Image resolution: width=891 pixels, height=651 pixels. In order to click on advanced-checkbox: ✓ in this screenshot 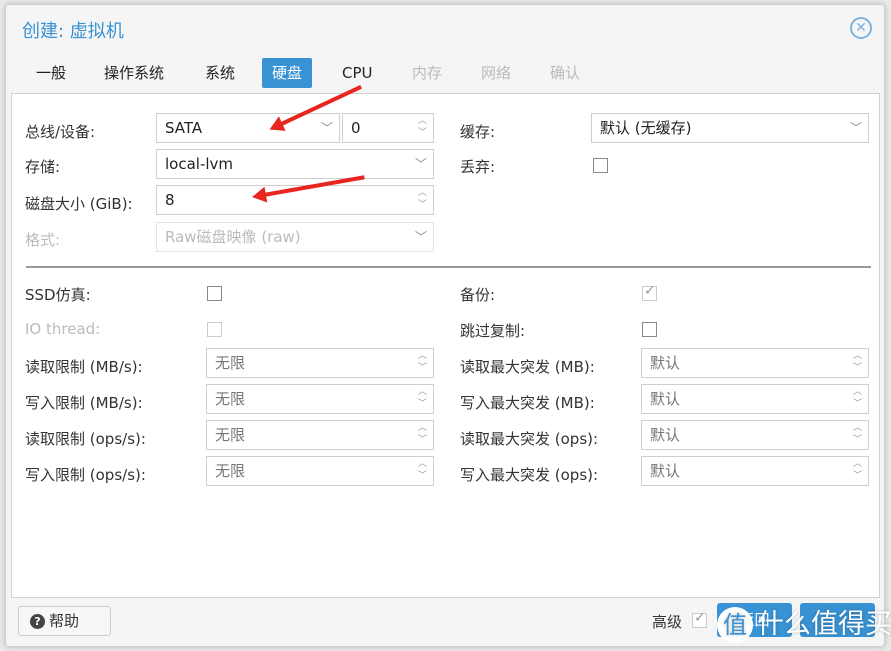, I will do `click(699, 619)`.